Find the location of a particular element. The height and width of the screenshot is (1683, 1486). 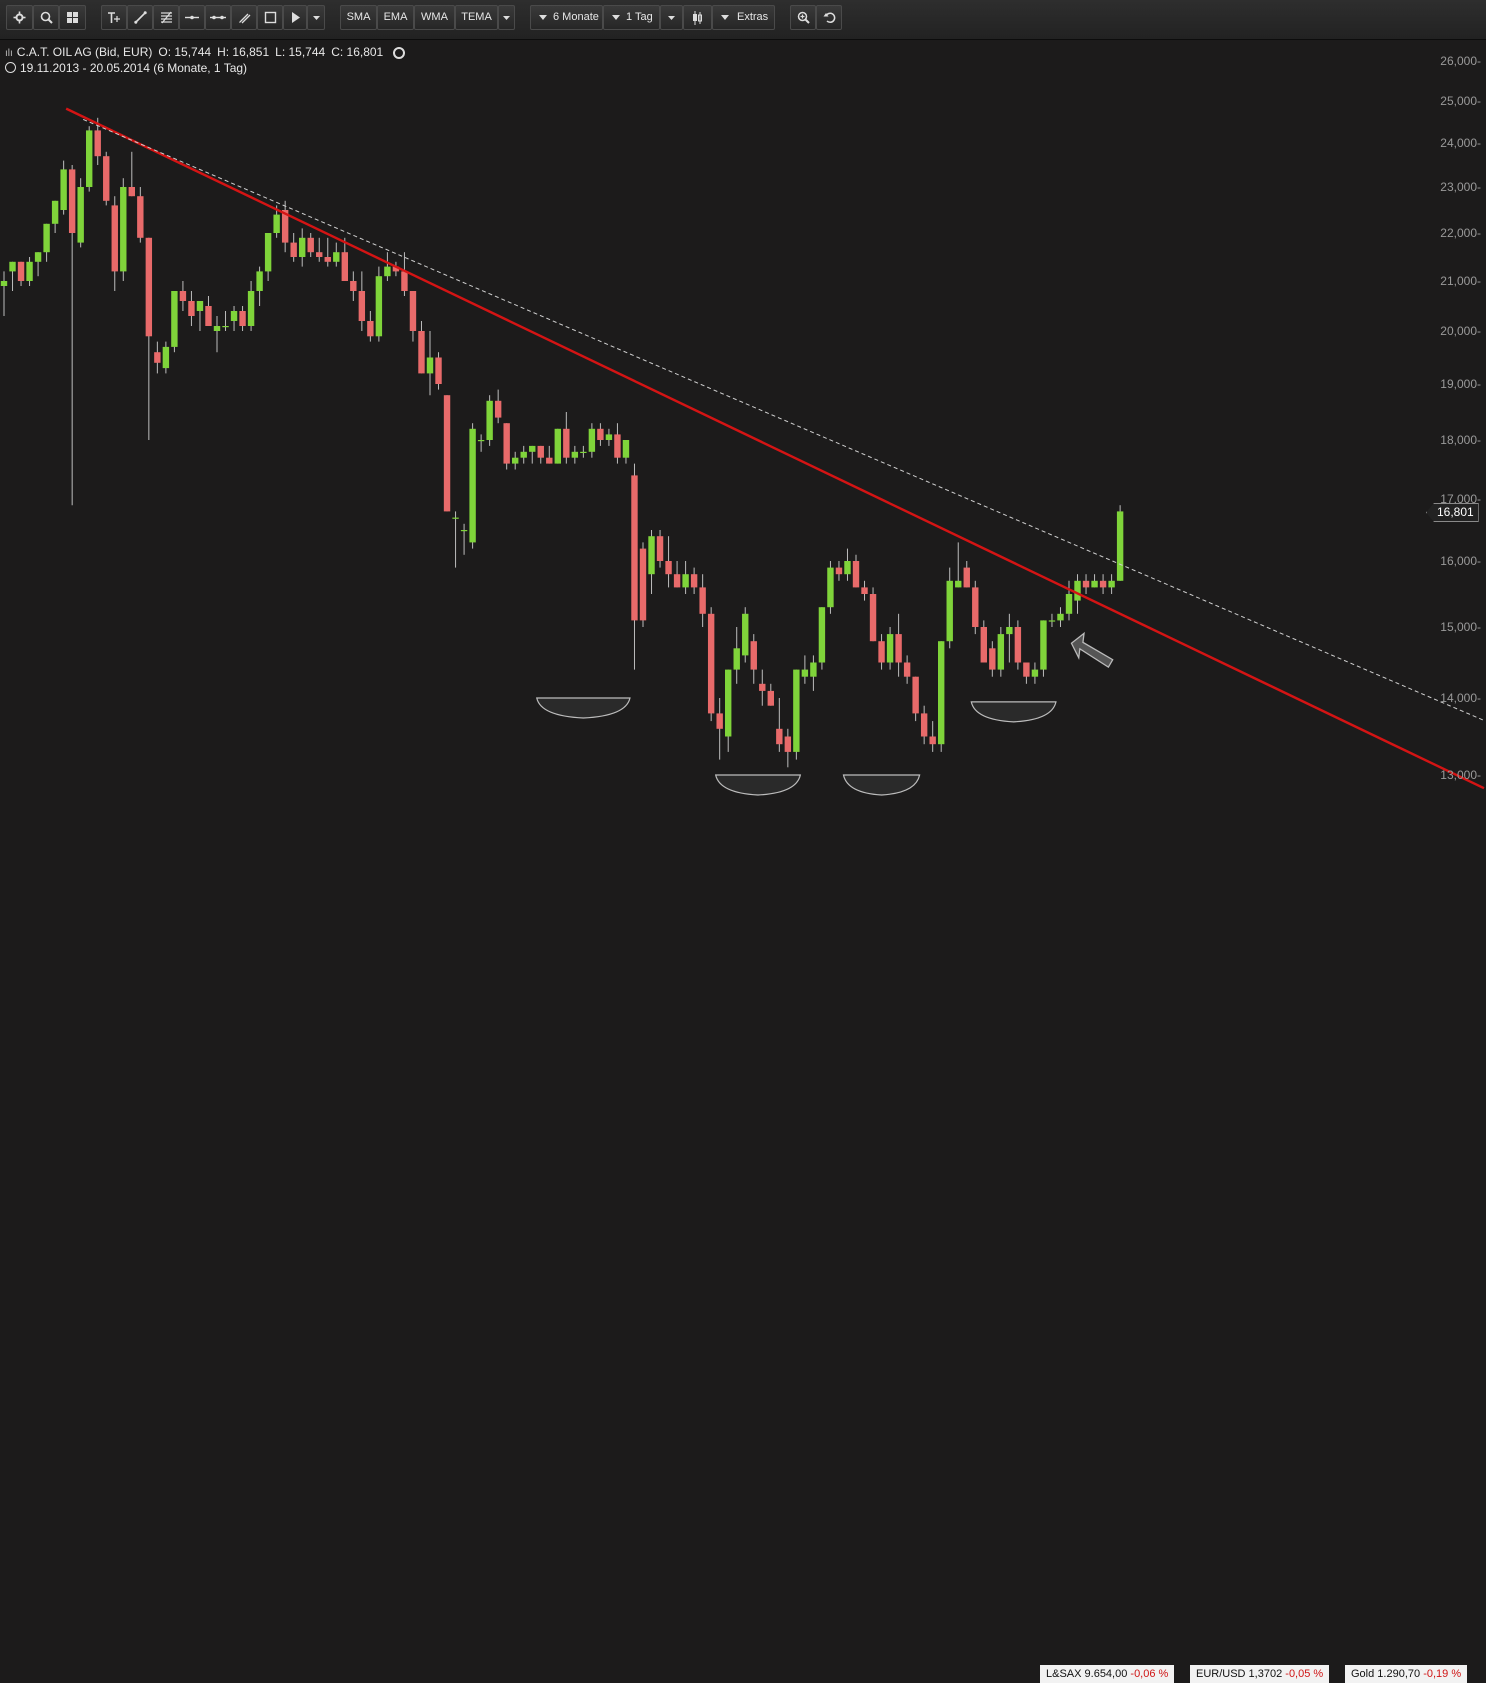

y-tick-label: 24,000- is located at coordinates (1460, 143).